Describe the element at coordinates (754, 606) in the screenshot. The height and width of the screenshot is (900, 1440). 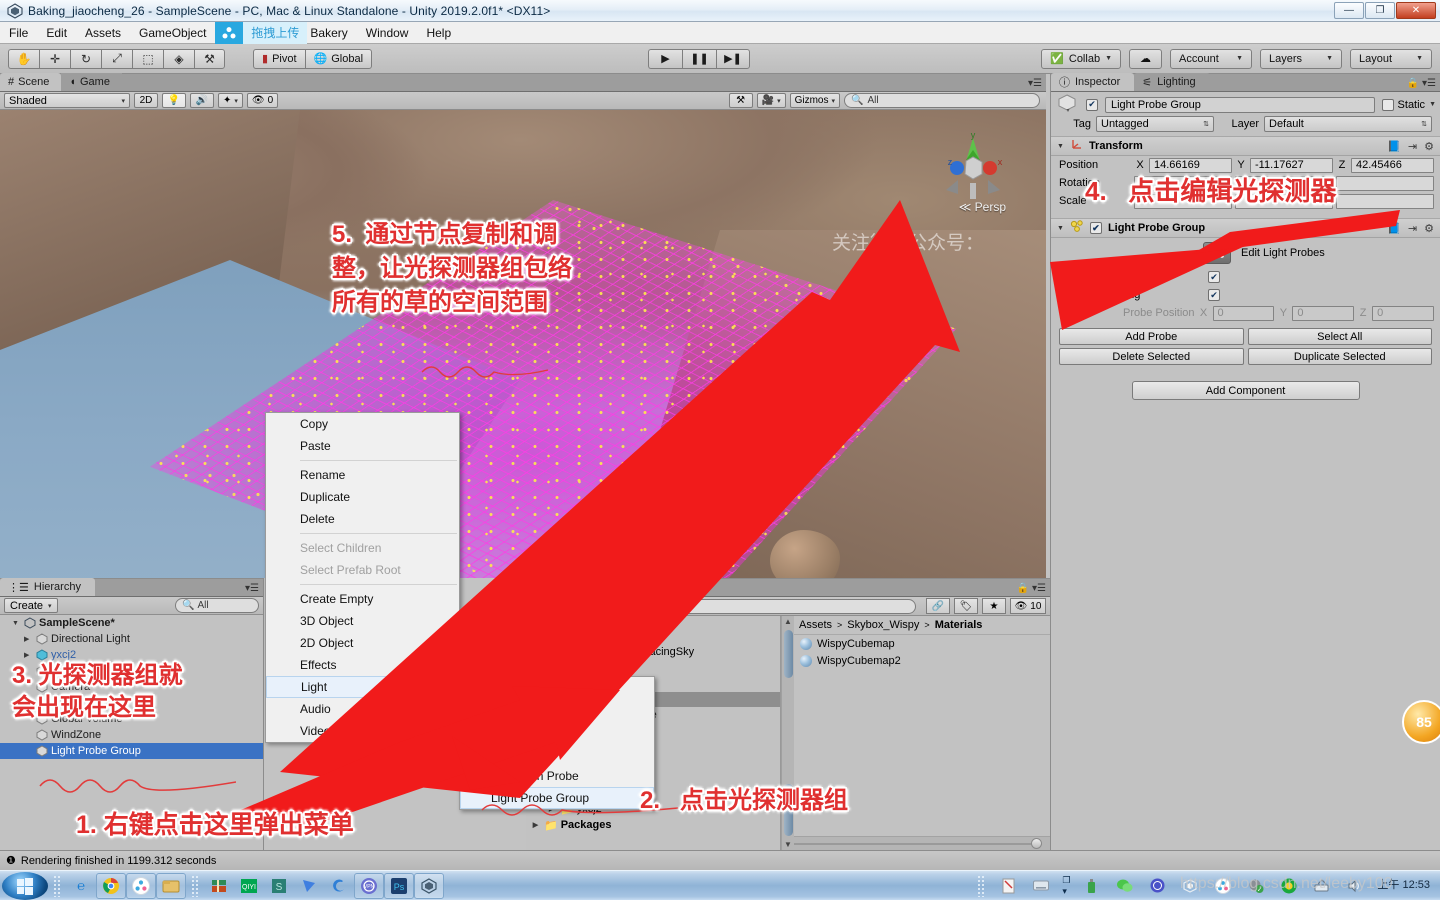
I see `project-search-input: 🔍` at that location.